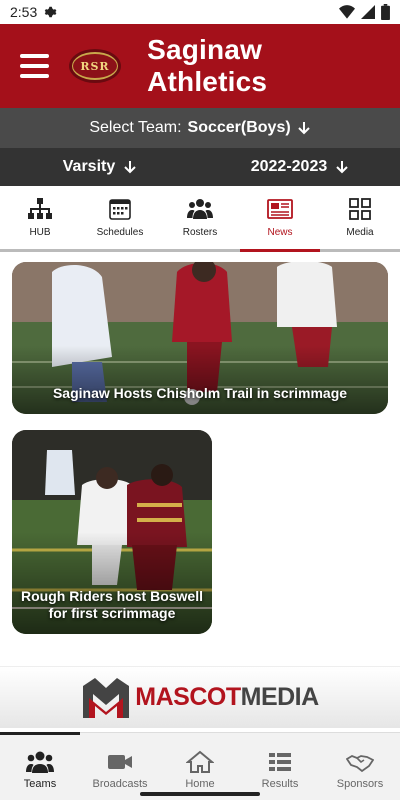  I want to click on home-icon, so click(200, 761).